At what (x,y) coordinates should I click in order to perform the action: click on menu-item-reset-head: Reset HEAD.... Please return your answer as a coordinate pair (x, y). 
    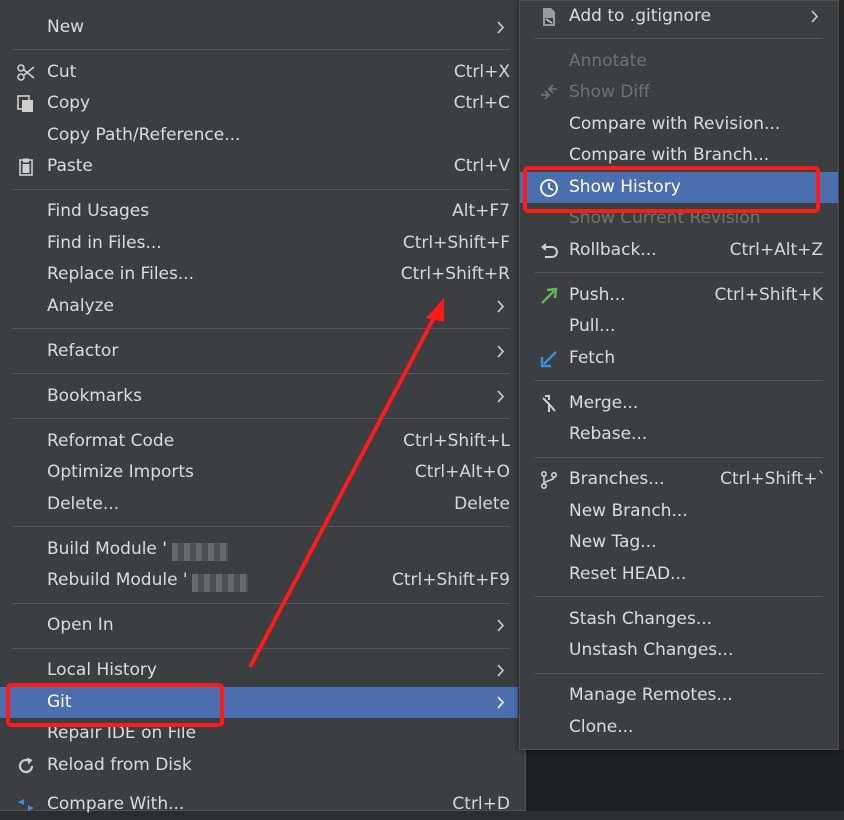
    Looking at the image, I should click on (679, 574).